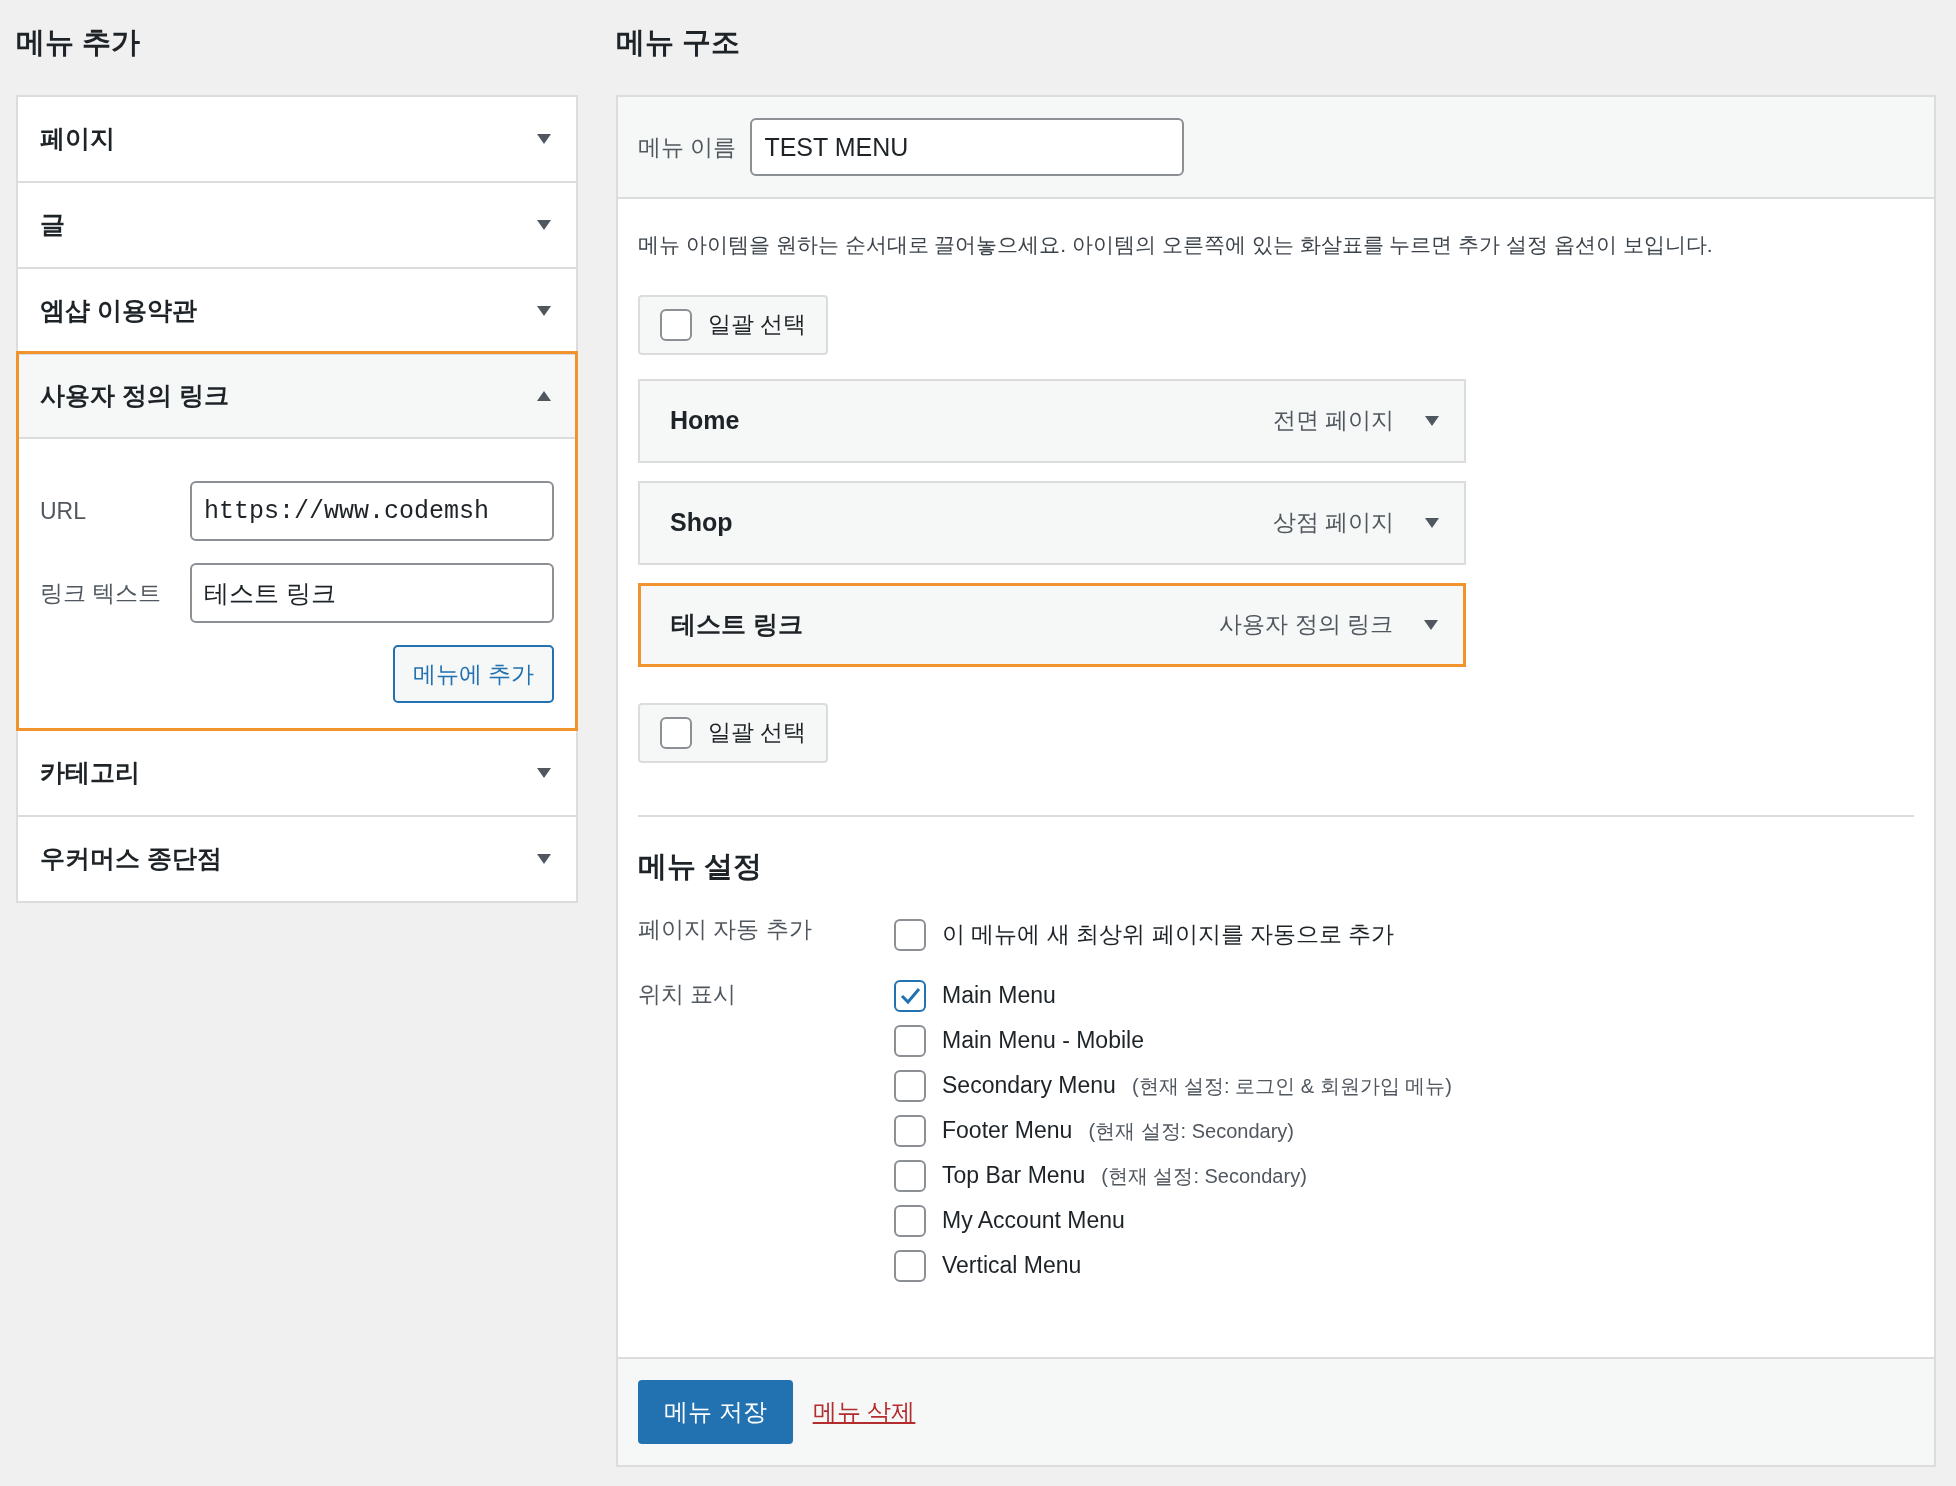 This screenshot has width=1956, height=1486. What do you see at coordinates (297, 773) in the screenshot?
I see `accordion-header: 카테고리` at bounding box center [297, 773].